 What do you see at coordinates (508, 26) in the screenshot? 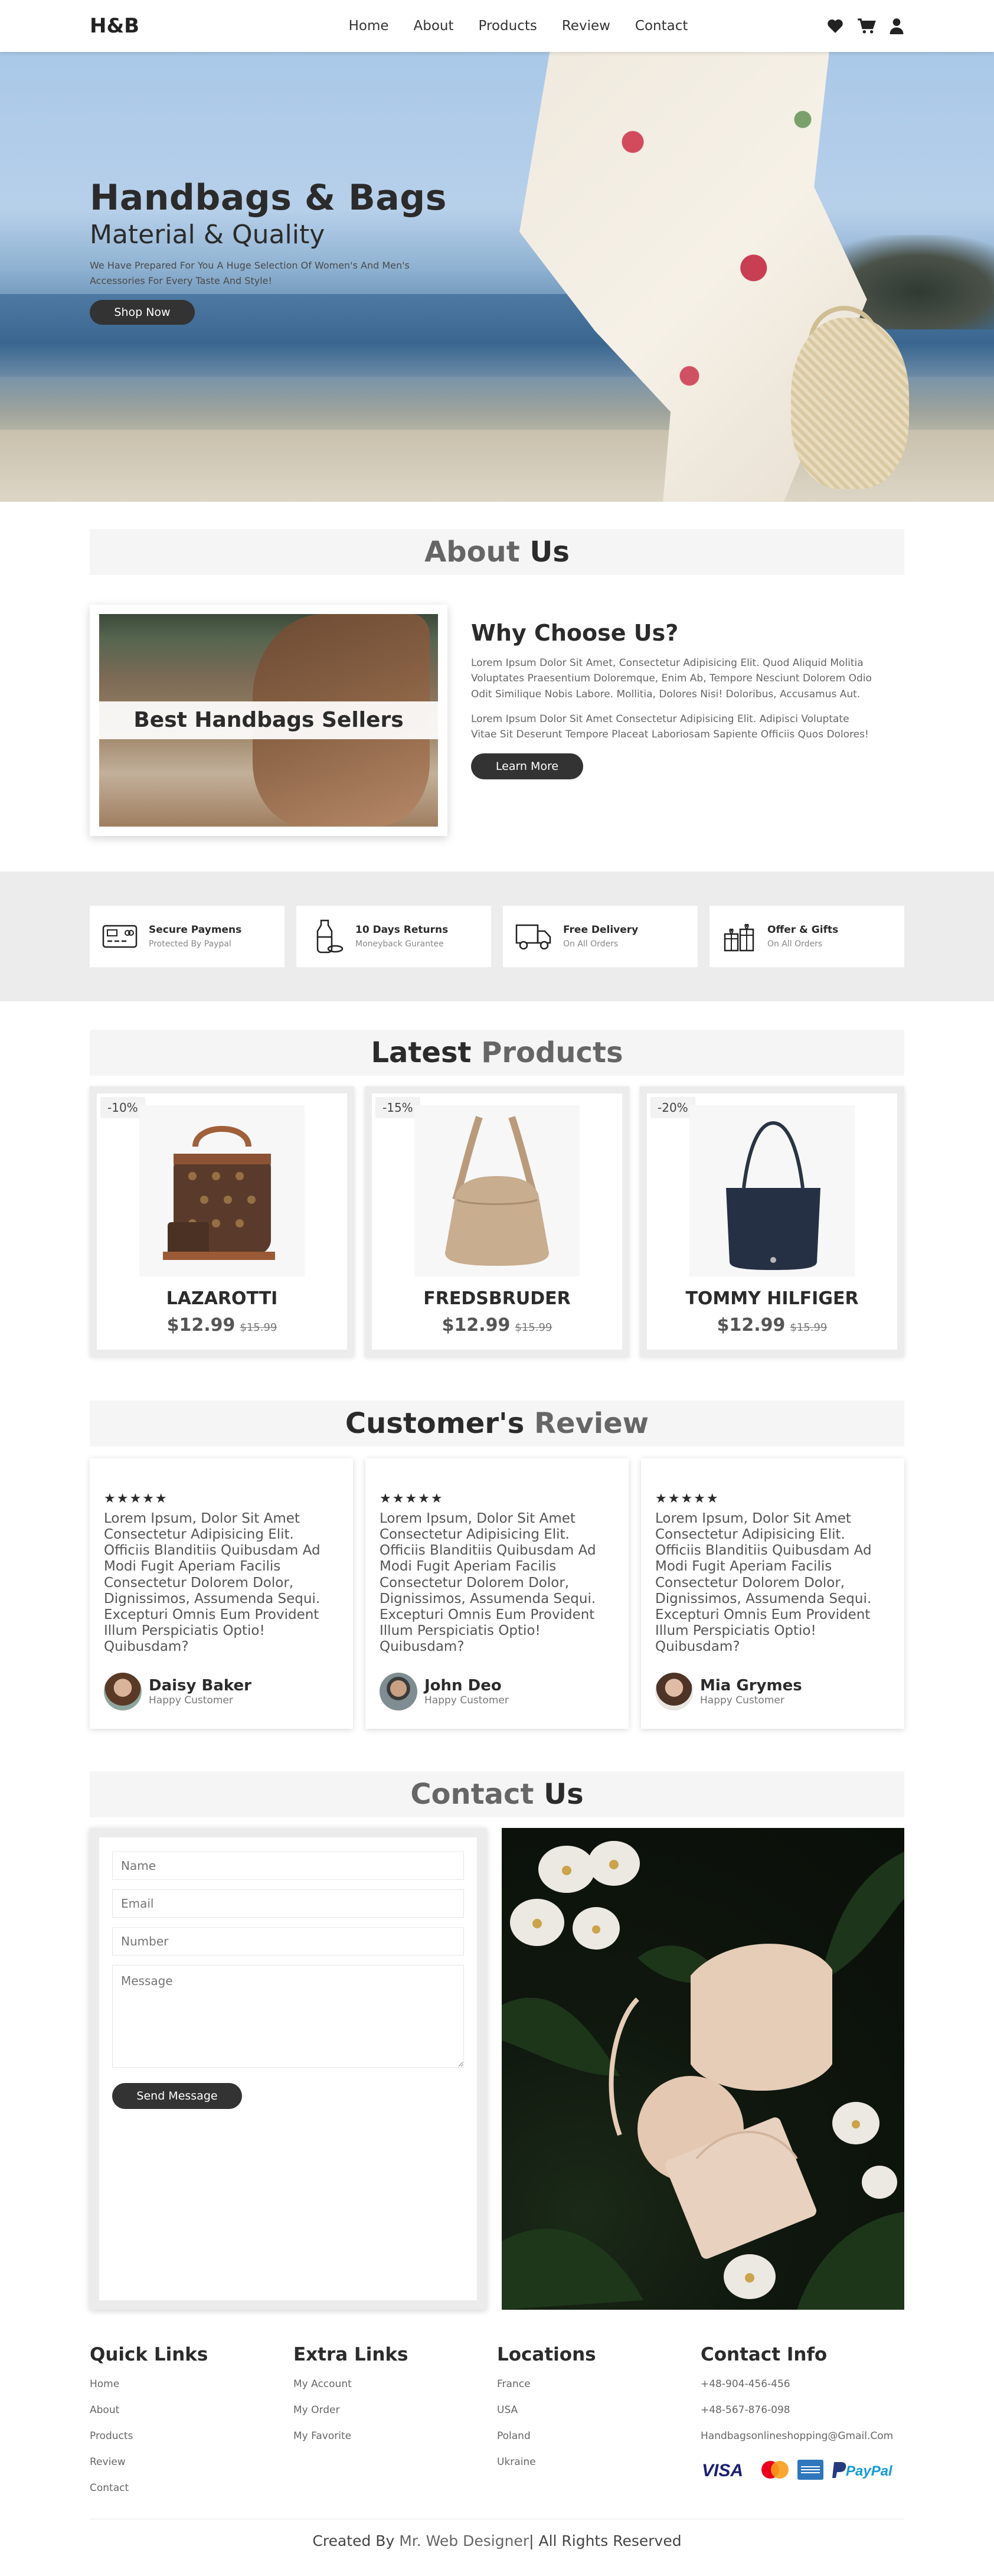
I see `nav-products: Products` at bounding box center [508, 26].